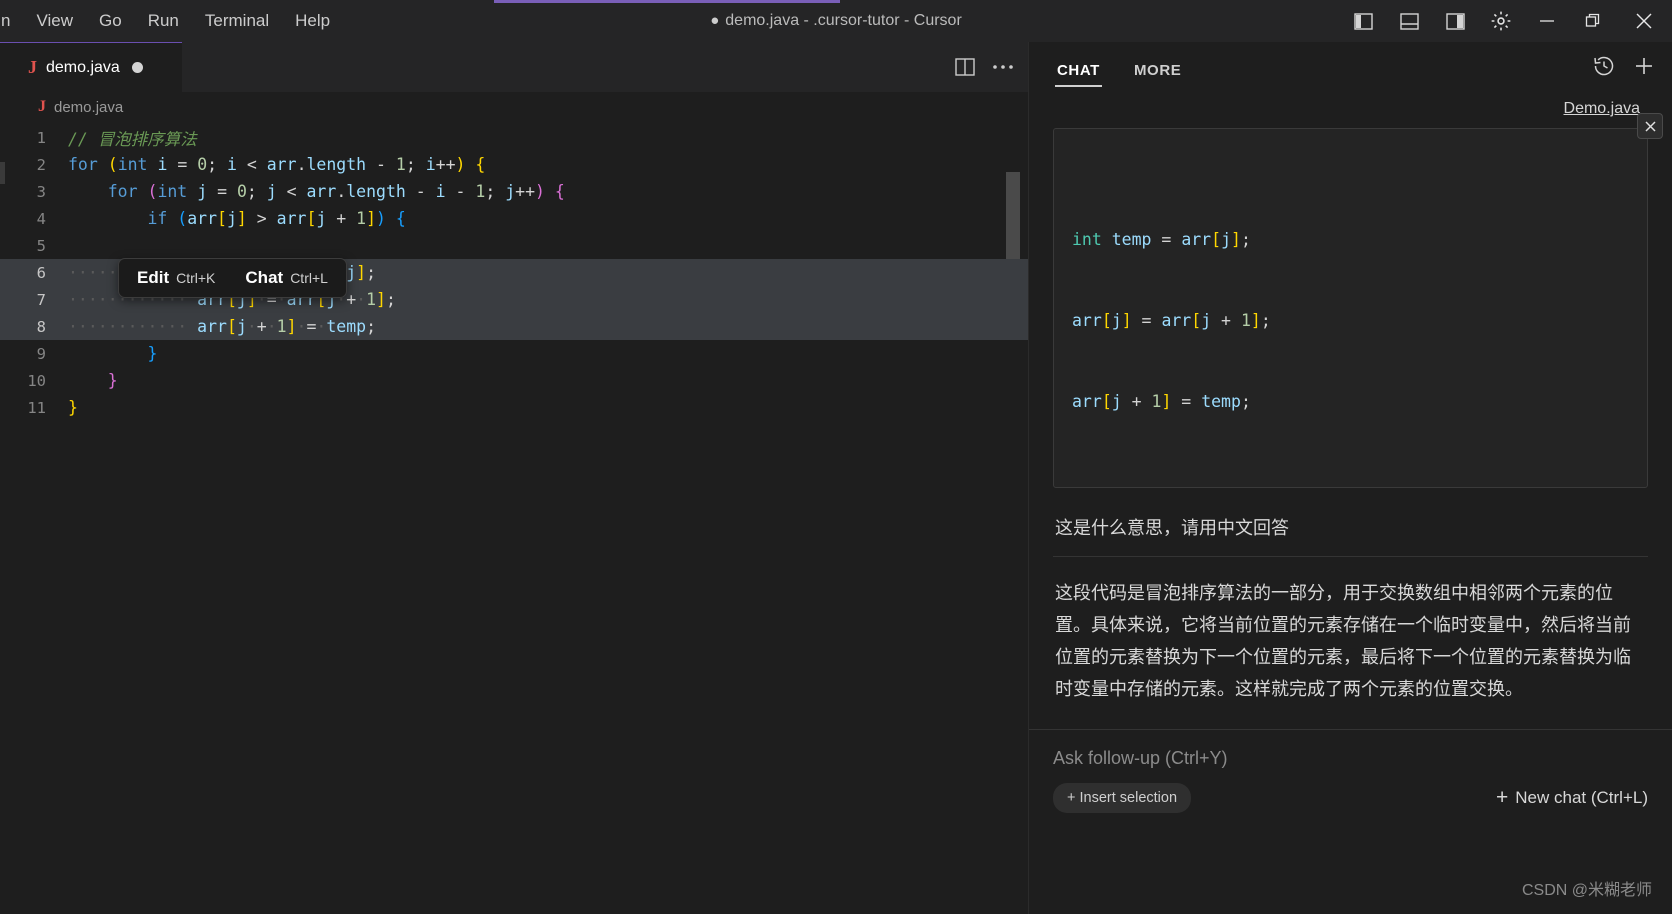 The height and width of the screenshot is (914, 1672). What do you see at coordinates (514, 407) in the screenshot?
I see `code-line-11: 11 }` at bounding box center [514, 407].